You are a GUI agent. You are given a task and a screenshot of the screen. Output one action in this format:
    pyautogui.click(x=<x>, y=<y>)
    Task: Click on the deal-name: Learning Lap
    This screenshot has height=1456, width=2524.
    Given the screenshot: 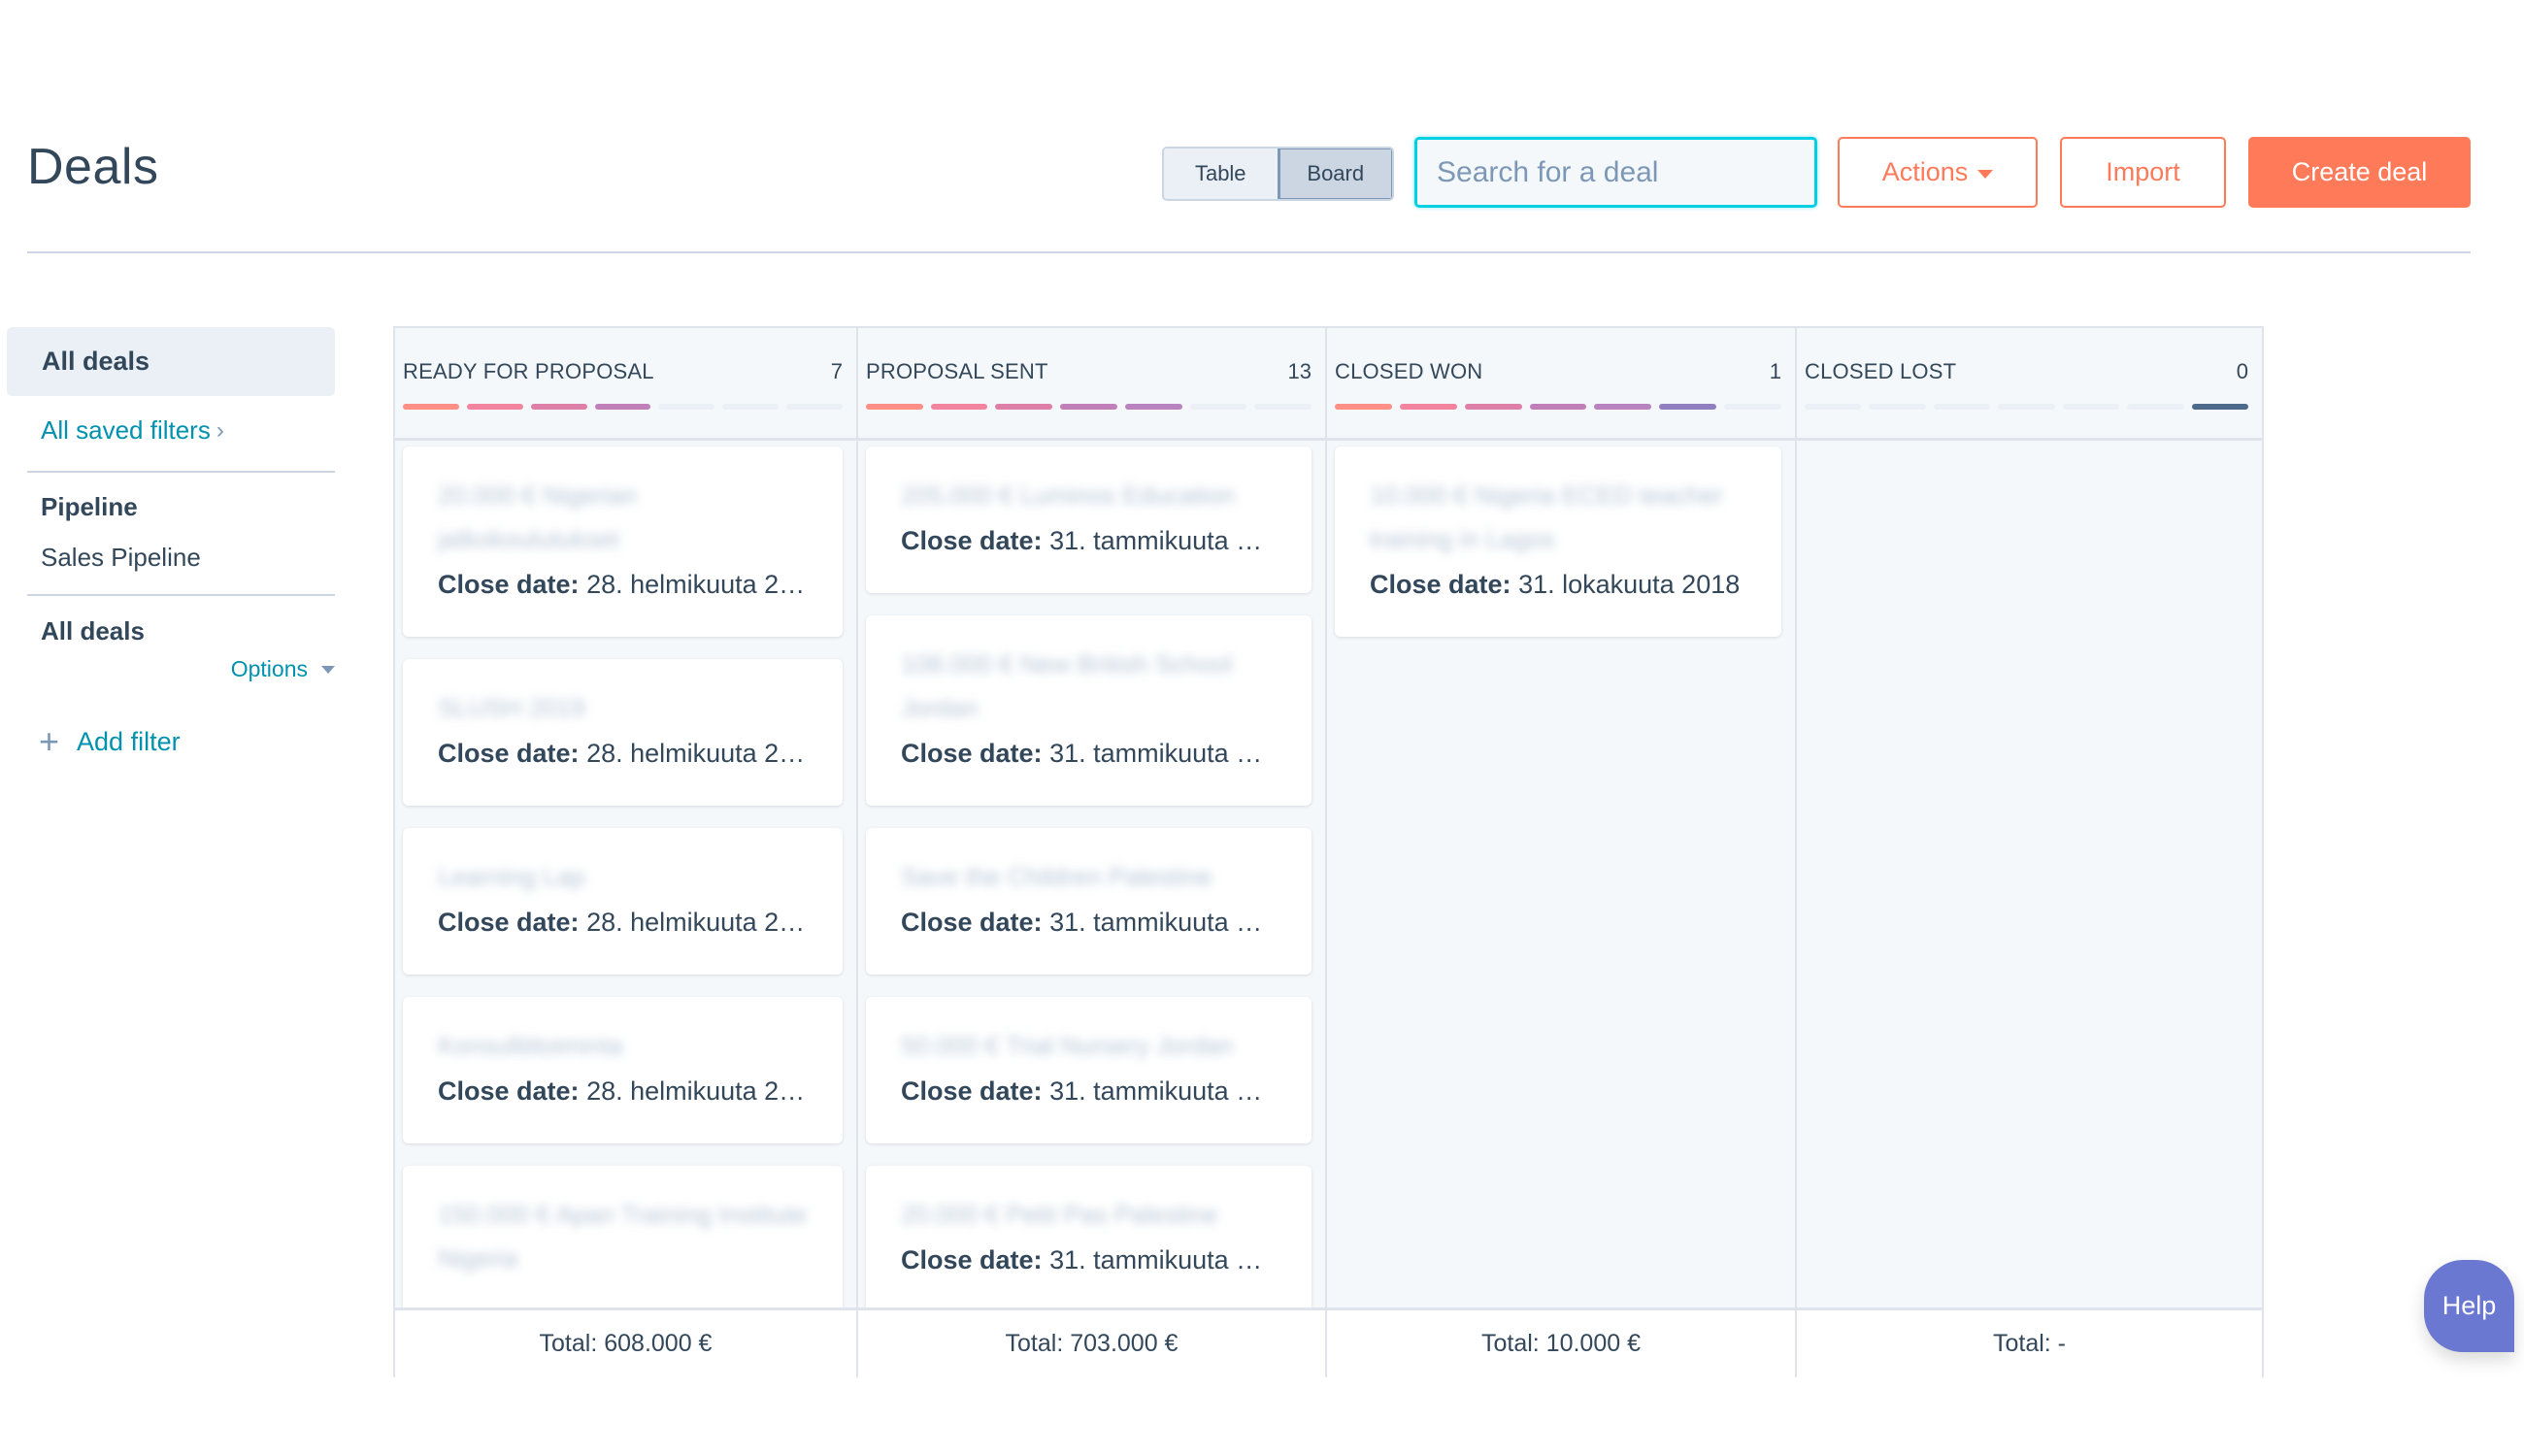 What is the action you would take?
    pyautogui.click(x=512, y=876)
    